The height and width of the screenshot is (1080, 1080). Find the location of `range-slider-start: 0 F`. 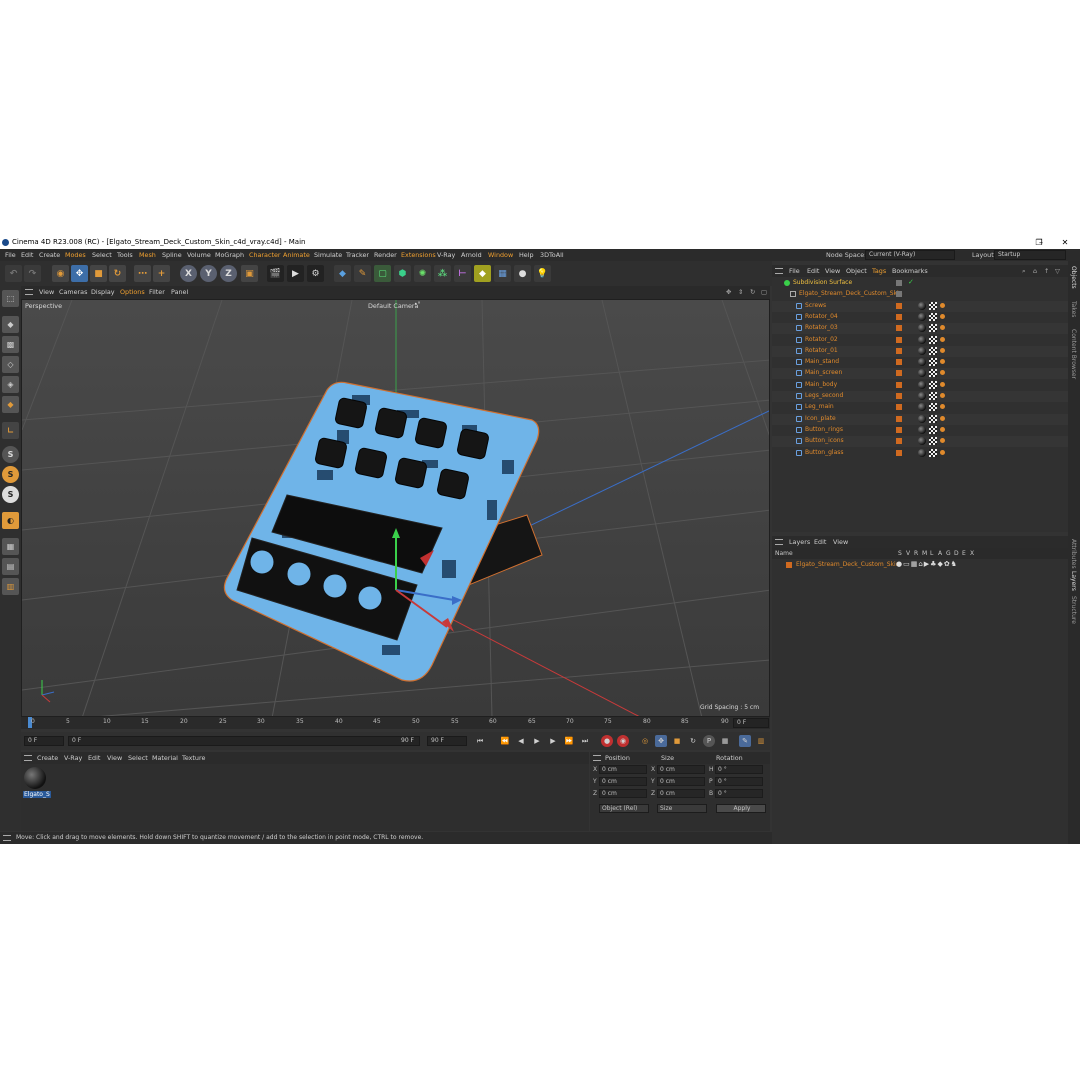

range-slider-start: 0 F is located at coordinates (244, 741).